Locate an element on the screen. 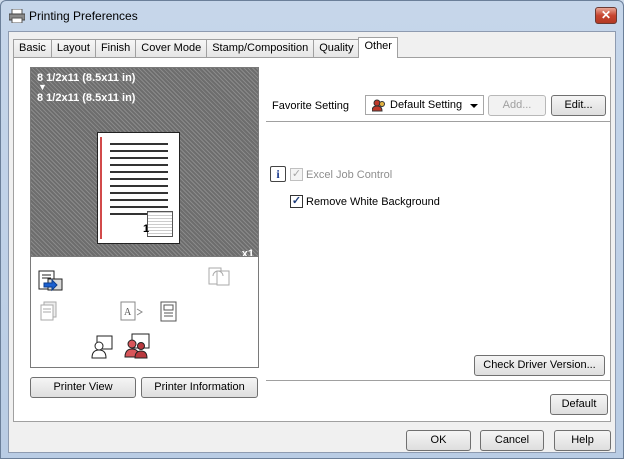 The image size is (624, 459). svg-text: A is located at coordinates (128, 312).